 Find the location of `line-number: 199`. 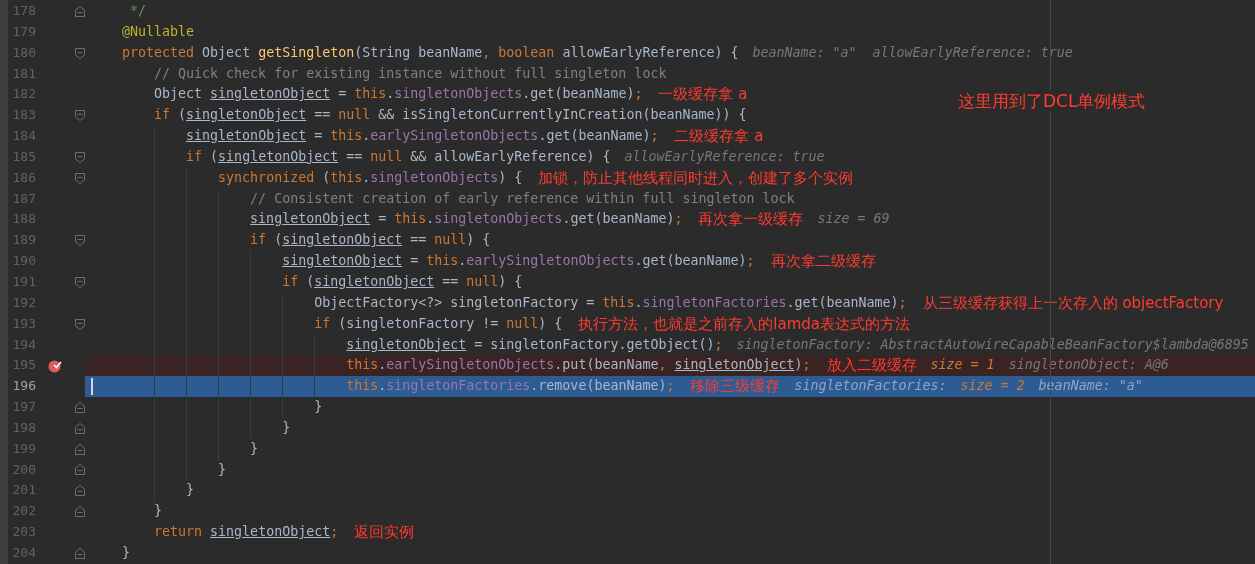

line-number: 199 is located at coordinates (23, 448).